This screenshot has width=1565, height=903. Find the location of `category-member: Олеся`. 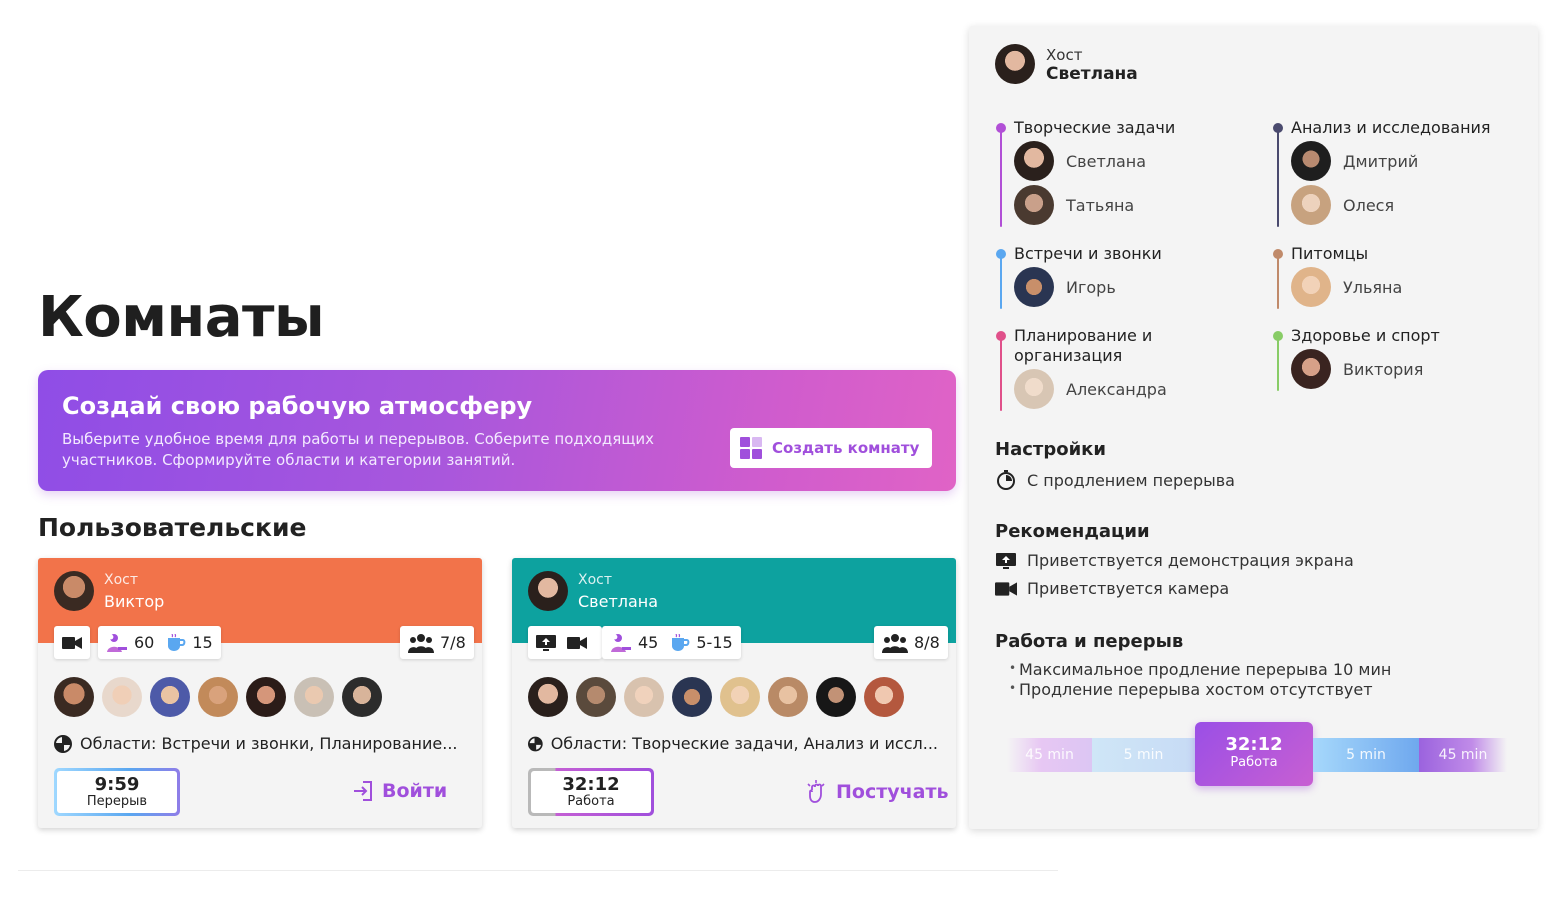

category-member: Олеся is located at coordinates (1342, 205).